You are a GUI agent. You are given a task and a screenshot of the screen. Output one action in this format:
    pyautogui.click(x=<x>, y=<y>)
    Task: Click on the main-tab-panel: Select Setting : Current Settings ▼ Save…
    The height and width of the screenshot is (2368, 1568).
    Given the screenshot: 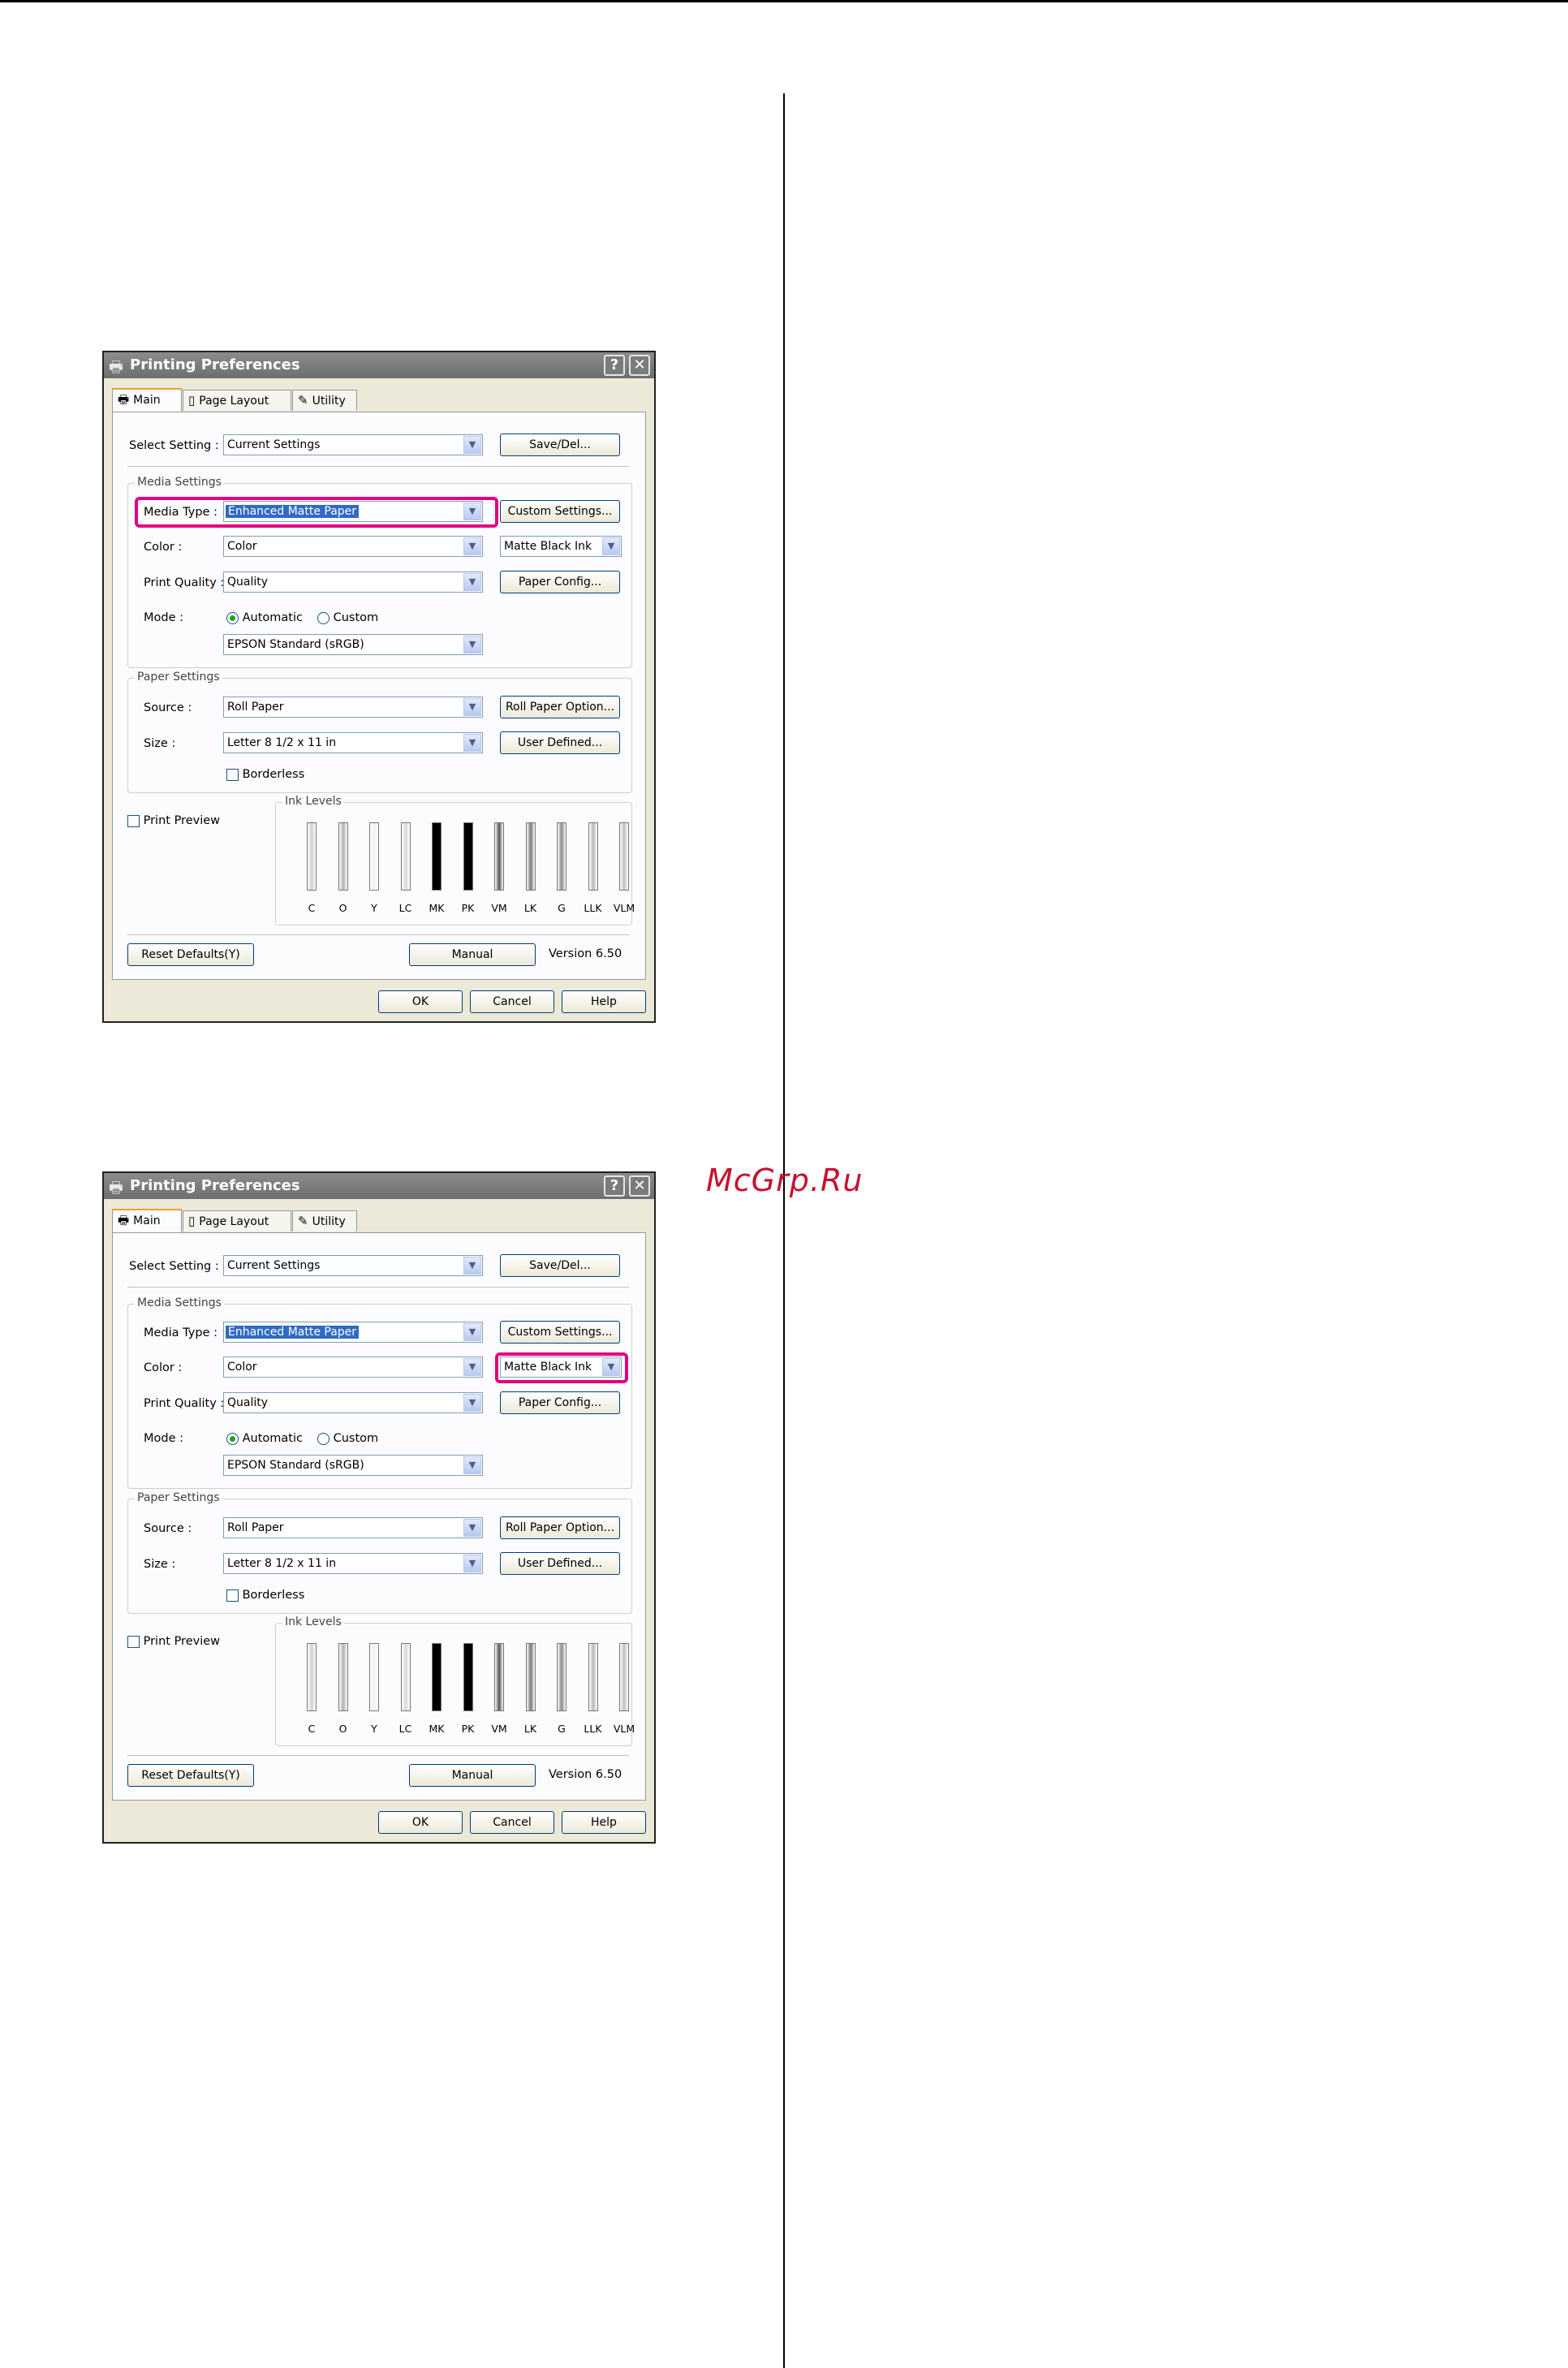 What is the action you would take?
    pyautogui.click(x=379, y=1516)
    